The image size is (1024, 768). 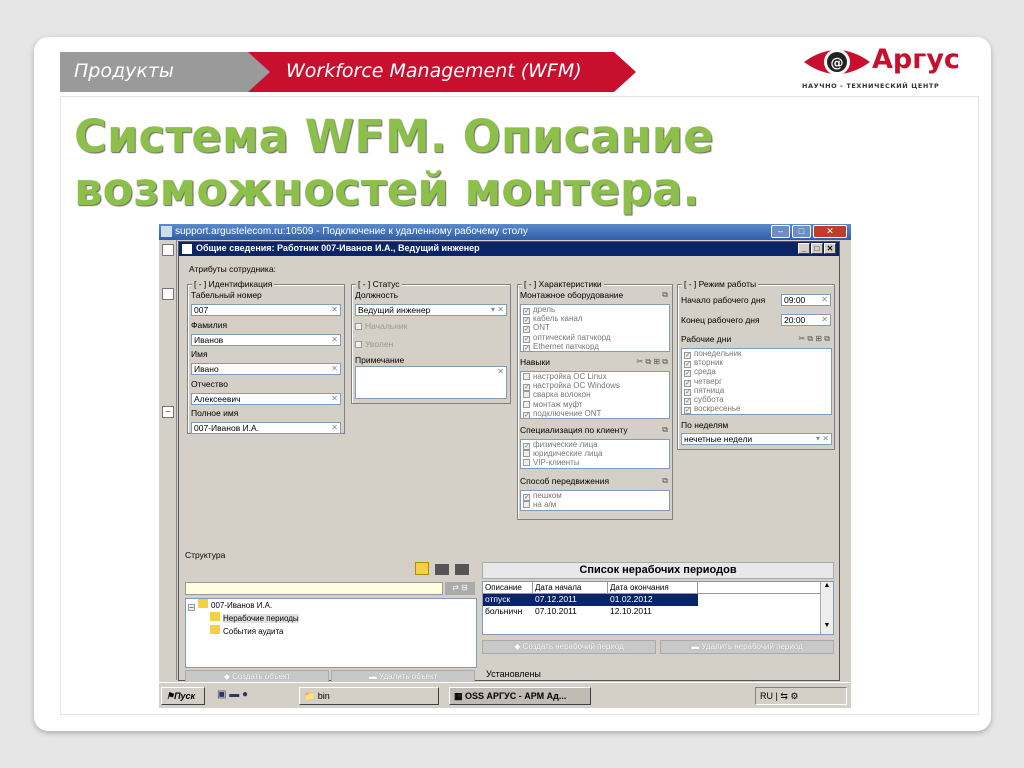 I want to click on minimize-icon: _, so click(x=804, y=248).